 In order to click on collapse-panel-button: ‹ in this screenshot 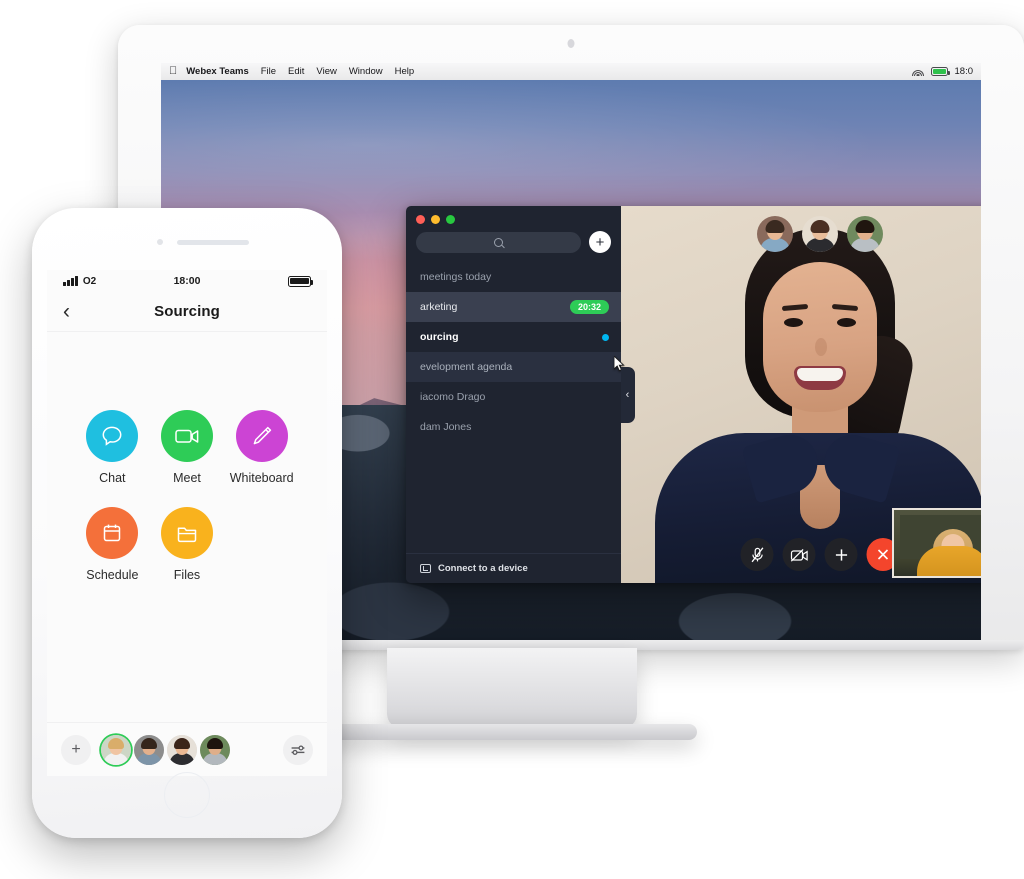, I will do `click(628, 394)`.